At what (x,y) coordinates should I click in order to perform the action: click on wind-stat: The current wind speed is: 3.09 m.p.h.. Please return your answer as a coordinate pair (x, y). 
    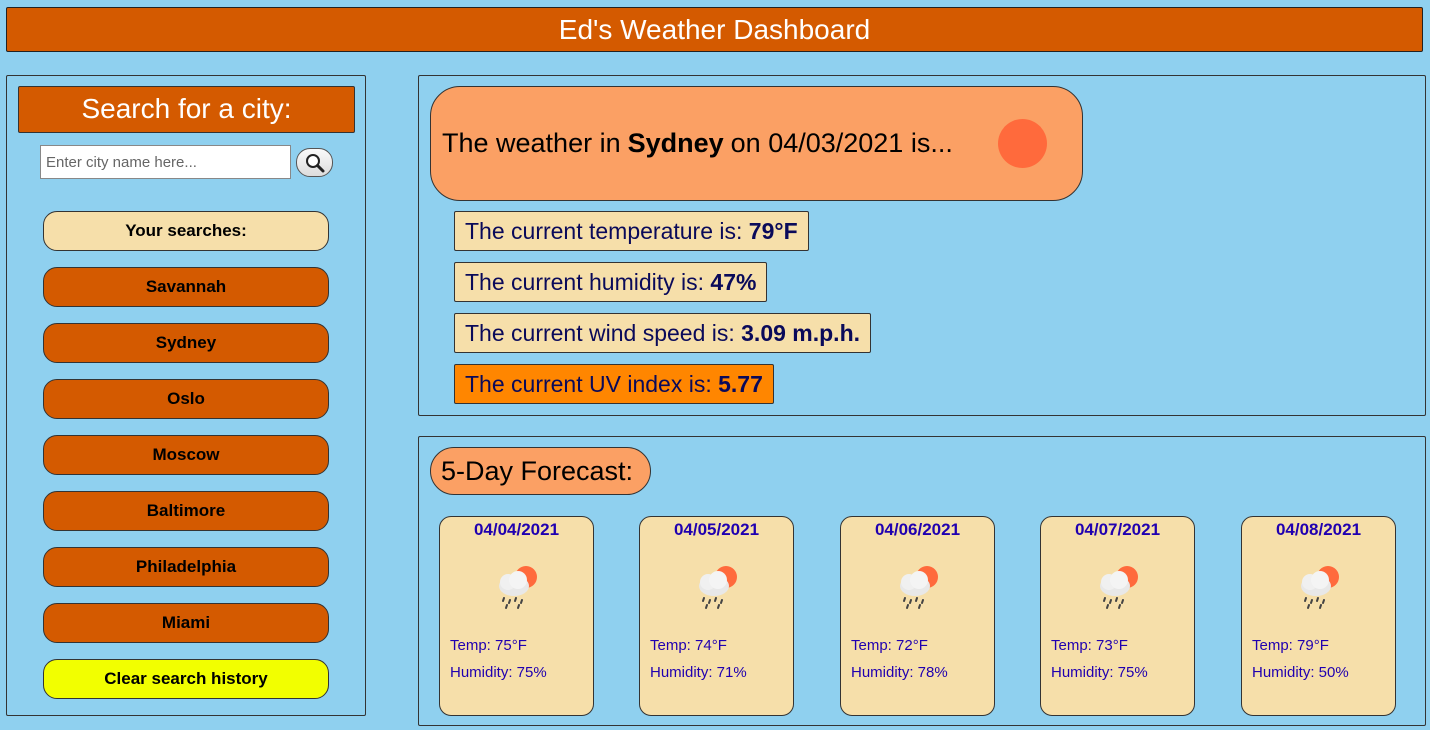
    Looking at the image, I should click on (663, 333).